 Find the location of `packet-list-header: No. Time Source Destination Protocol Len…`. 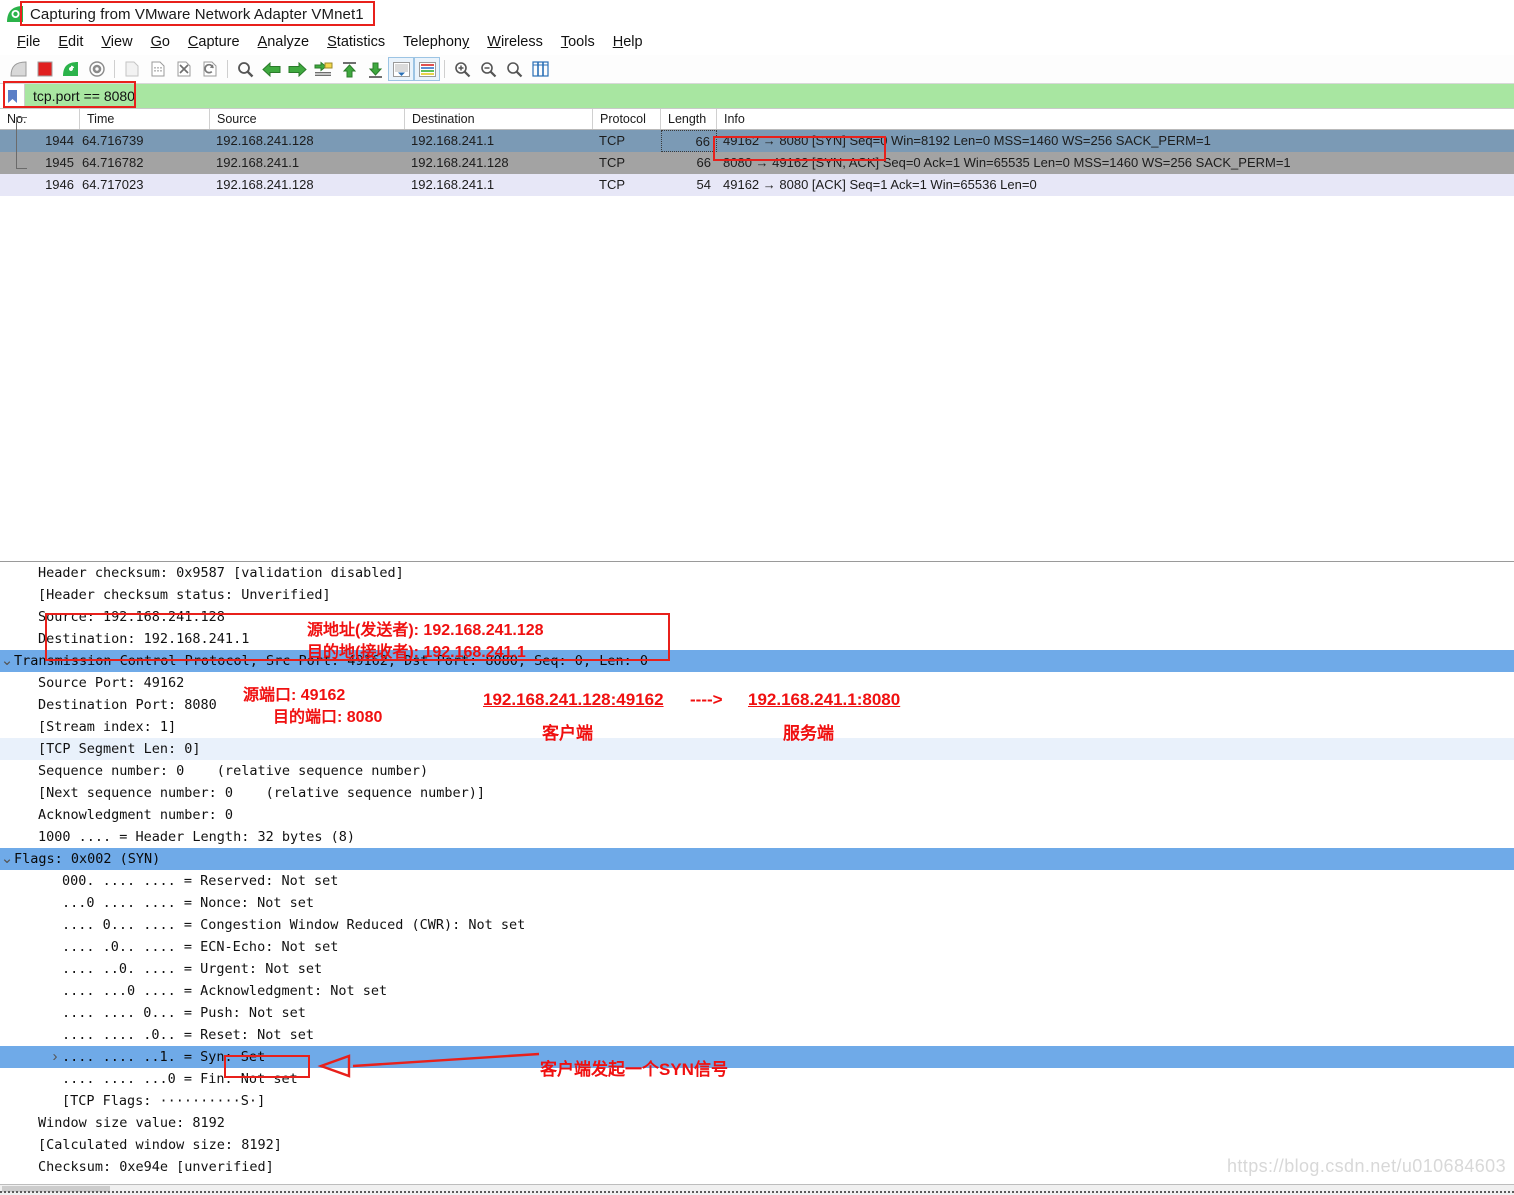

packet-list-header: No. Time Source Destination Protocol Len… is located at coordinates (757, 119).